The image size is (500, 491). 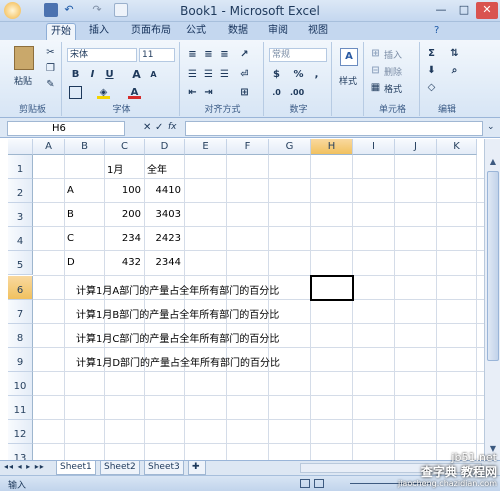 I want to click on help-icon: ?, so click(x=436, y=31).